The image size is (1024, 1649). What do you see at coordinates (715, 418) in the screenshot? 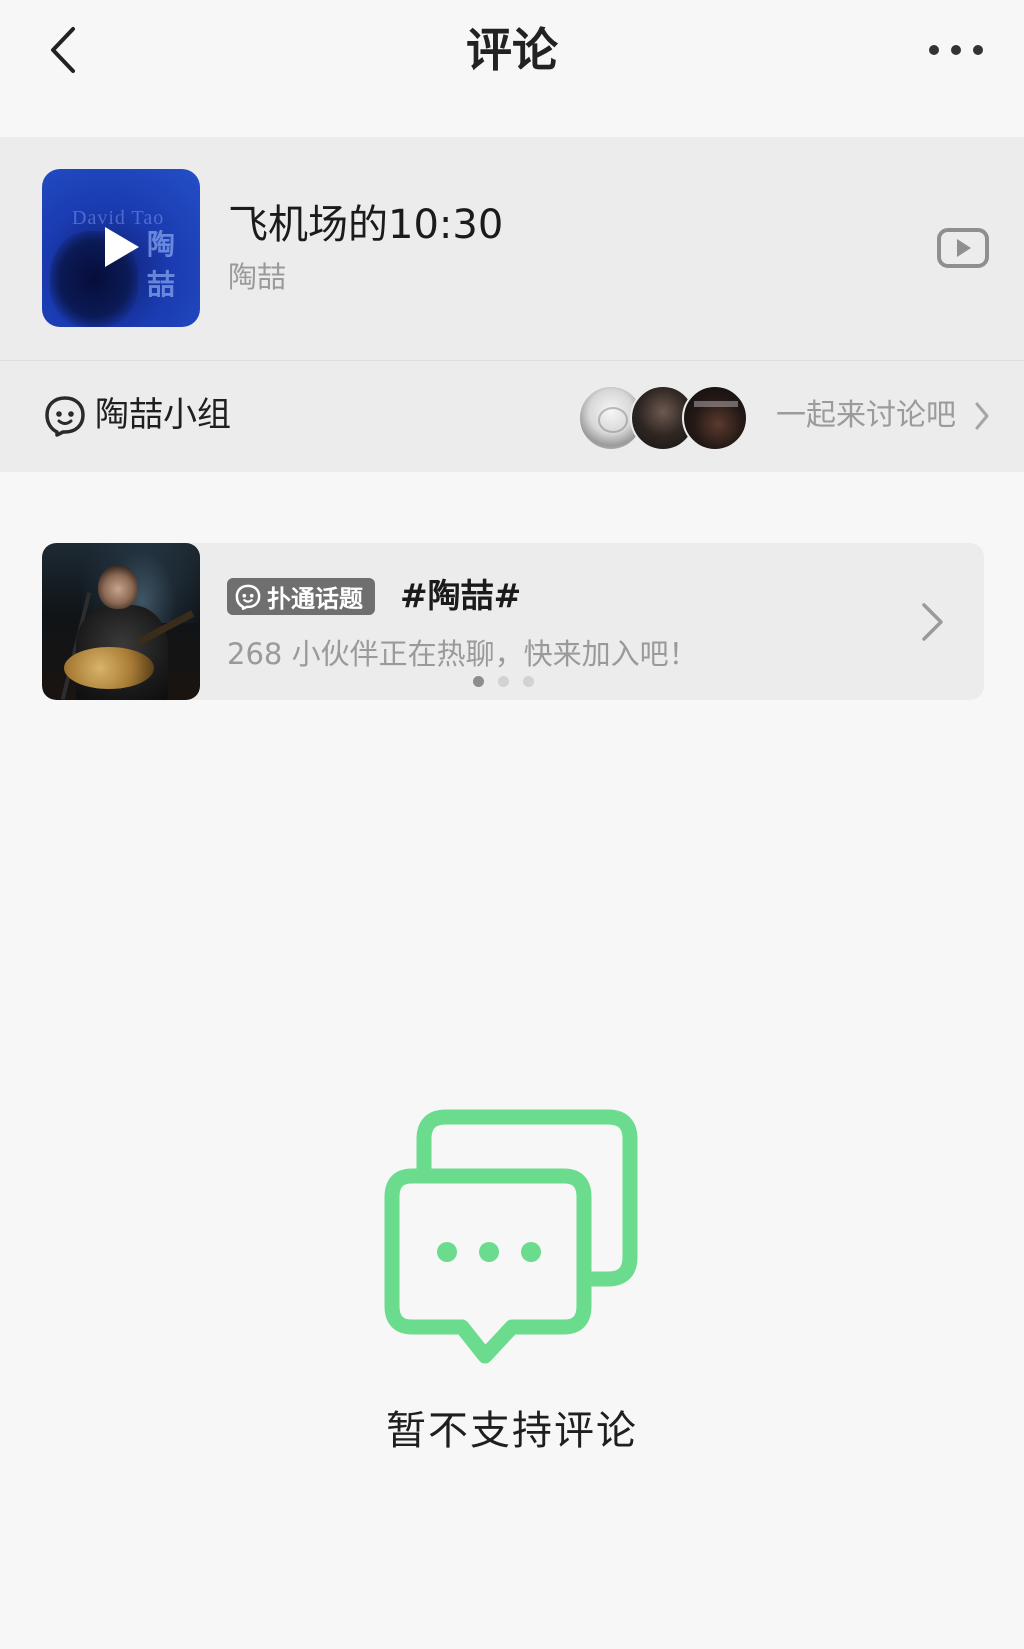
I see `avatar` at bounding box center [715, 418].